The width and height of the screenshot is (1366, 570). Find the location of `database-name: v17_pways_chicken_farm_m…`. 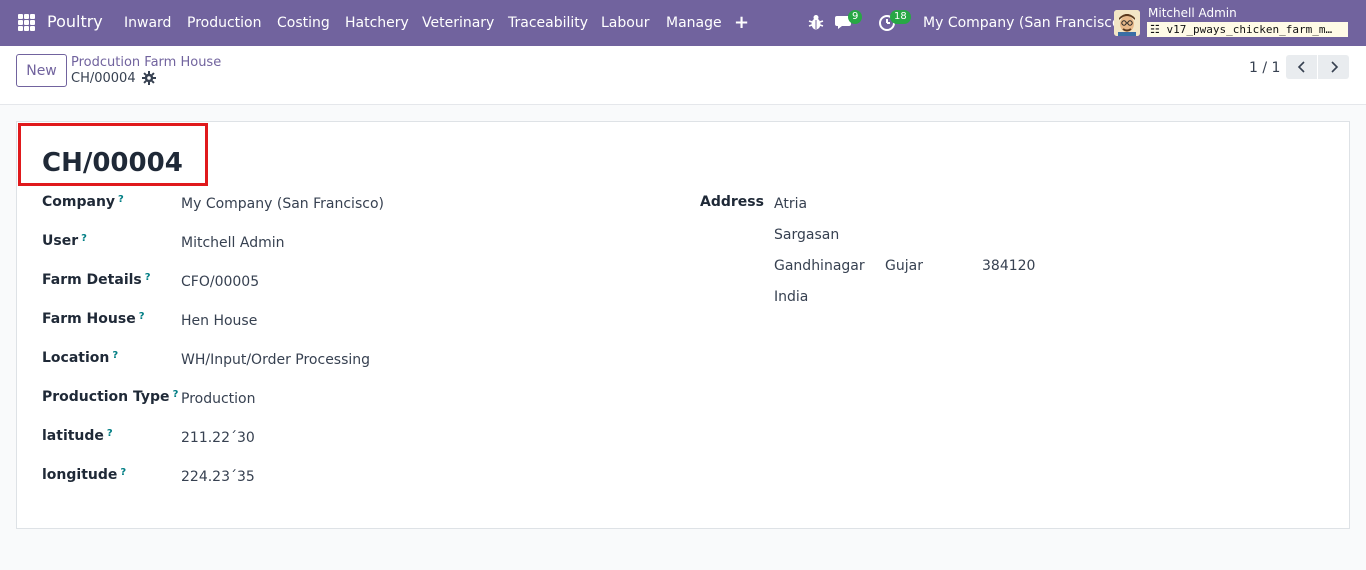

database-name: v17_pways_chicken_farm_m… is located at coordinates (1249, 29).